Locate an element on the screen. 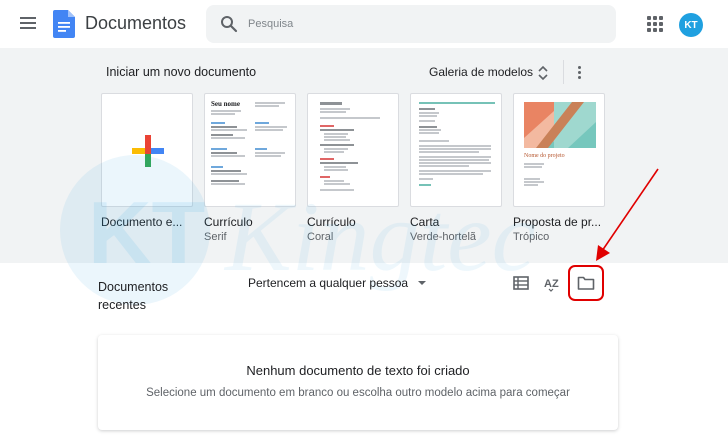 The image size is (728, 440). list-view-icon is located at coordinates (521, 283).